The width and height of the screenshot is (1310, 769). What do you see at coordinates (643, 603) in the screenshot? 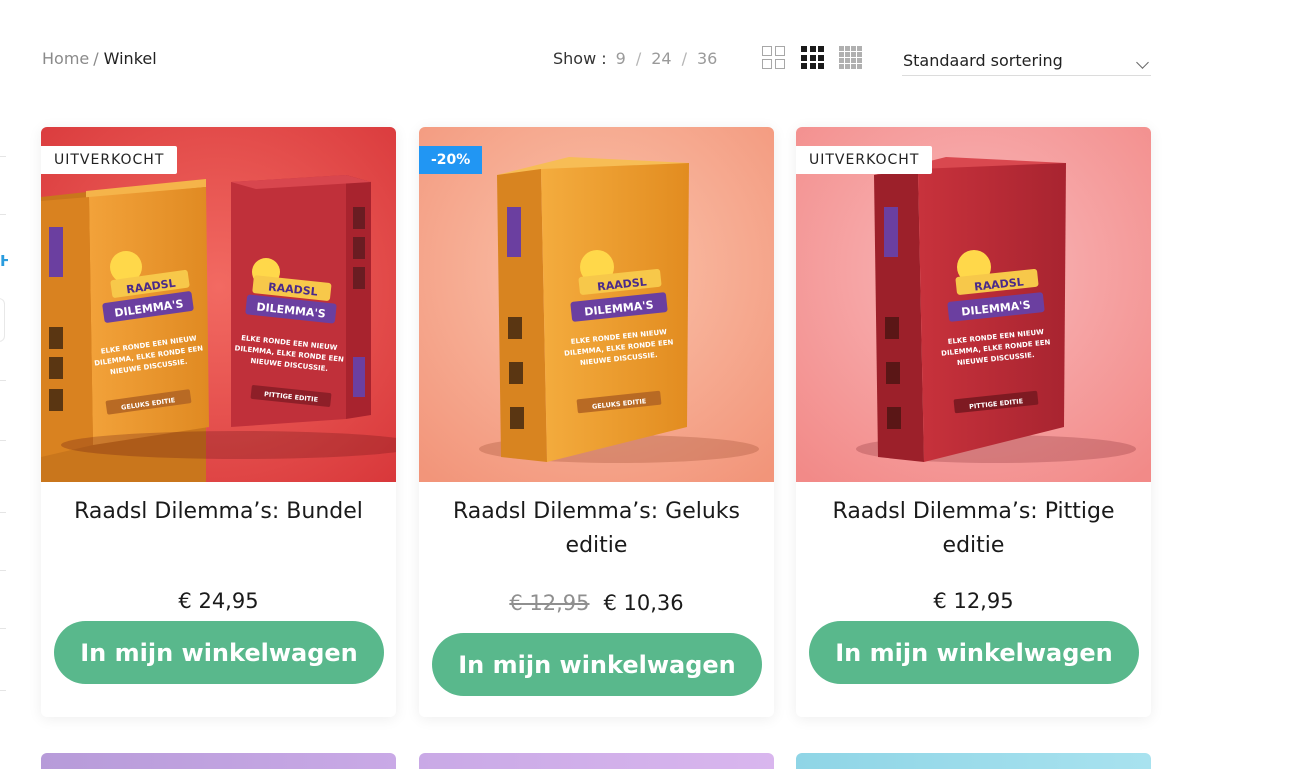
I see `product-price: € 10,36` at bounding box center [643, 603].